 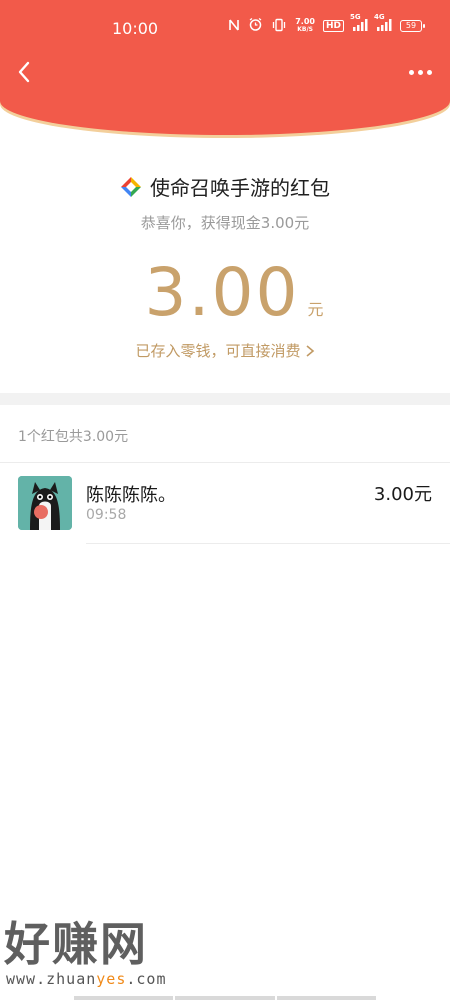 I want to click on amount-display: 3.00 元, so click(x=225, y=293).